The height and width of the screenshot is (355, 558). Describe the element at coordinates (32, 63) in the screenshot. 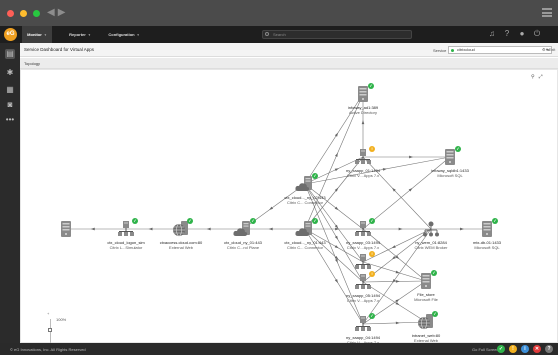

I see `topology-title: Topology` at that location.